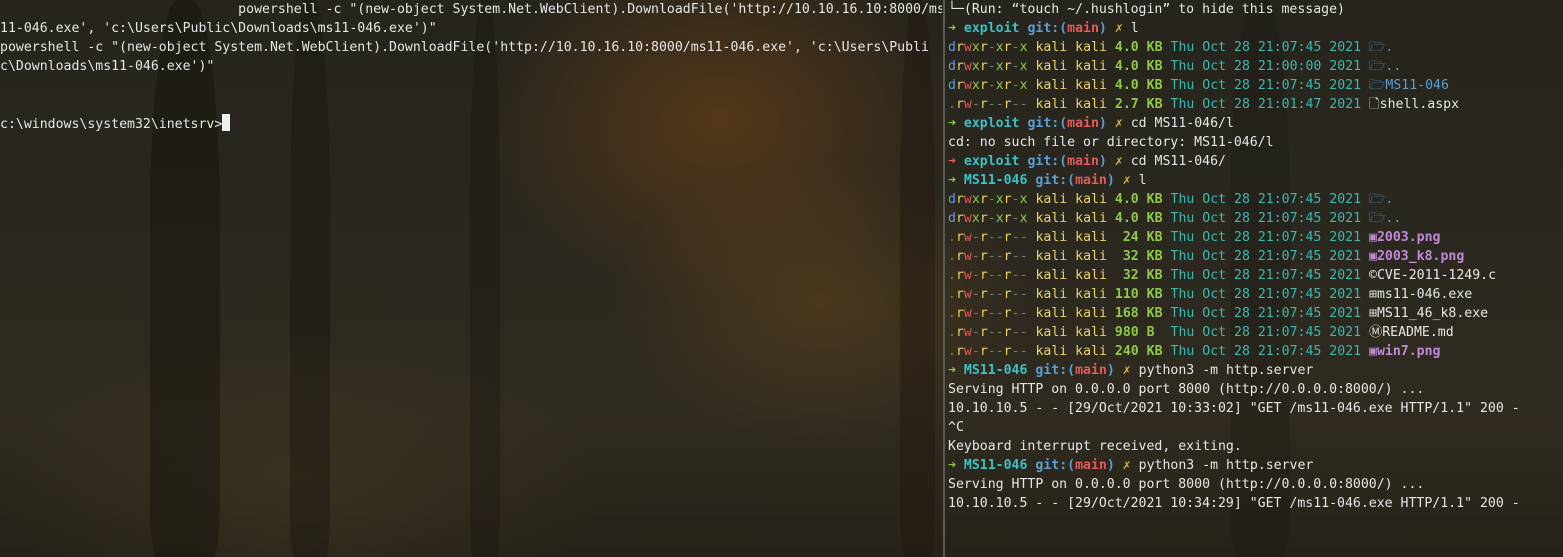 The image size is (1563, 557). What do you see at coordinates (944, 278) in the screenshot?
I see `pane-divider` at bounding box center [944, 278].